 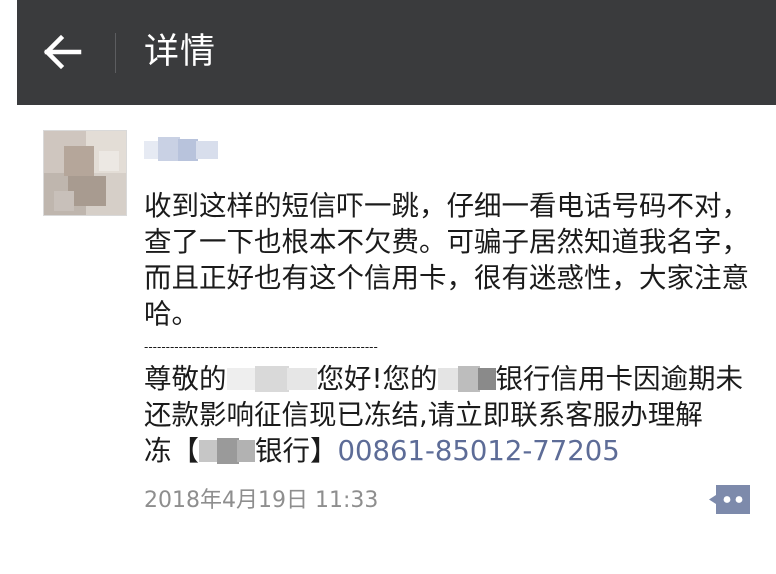 I want to click on sms-text-3a: 冻【, so click(x=171, y=451).